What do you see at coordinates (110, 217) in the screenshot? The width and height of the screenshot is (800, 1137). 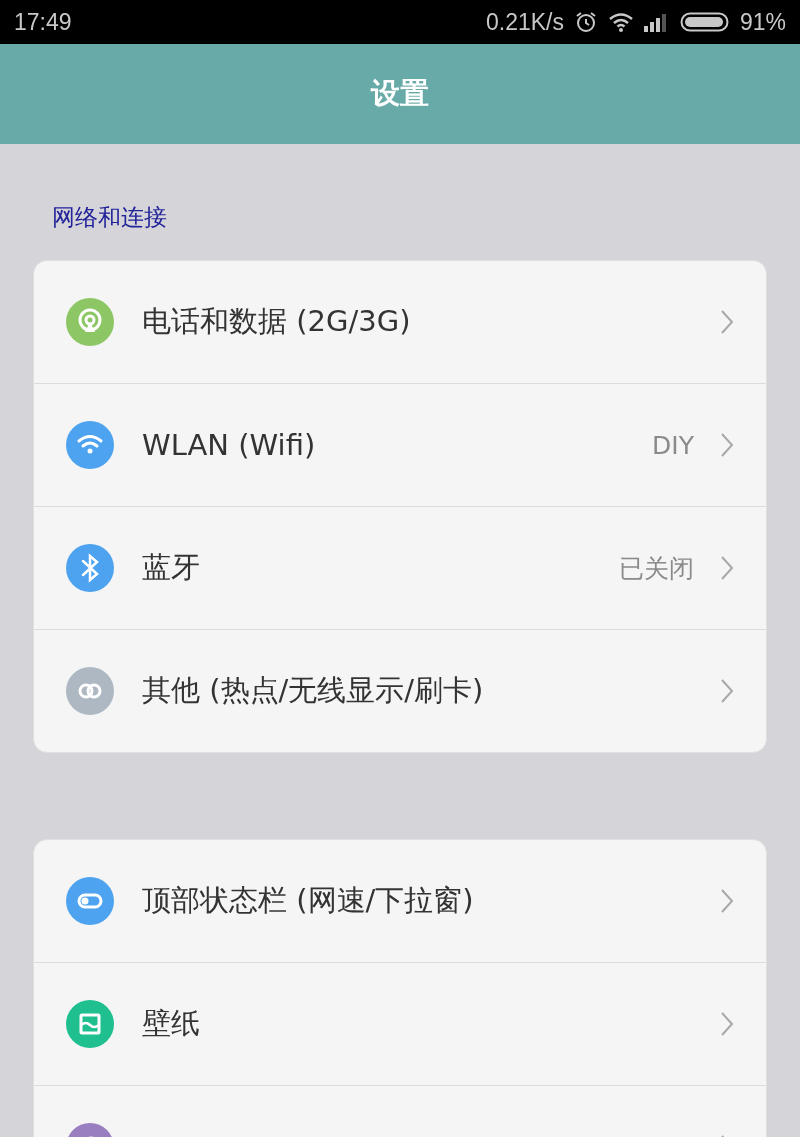 I see `section-title: 网络和连接` at bounding box center [110, 217].